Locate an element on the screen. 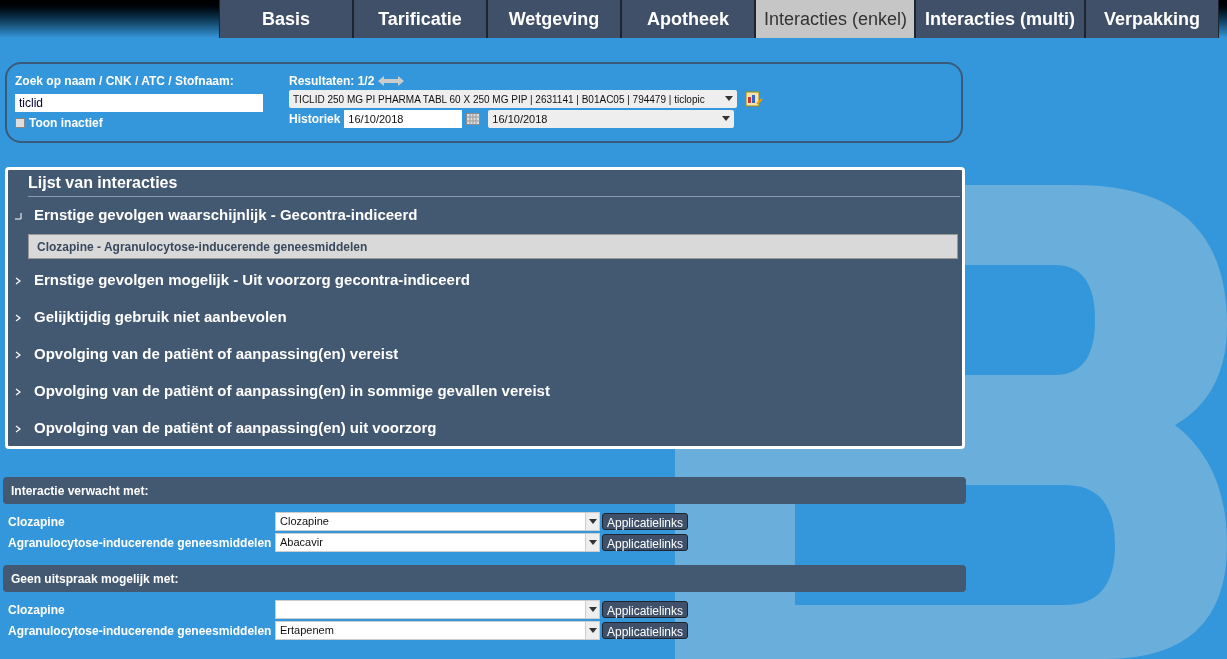 Image resolution: width=1227 pixels, height=659 pixels. tab: Interacties (enkel) is located at coordinates (835, 19).